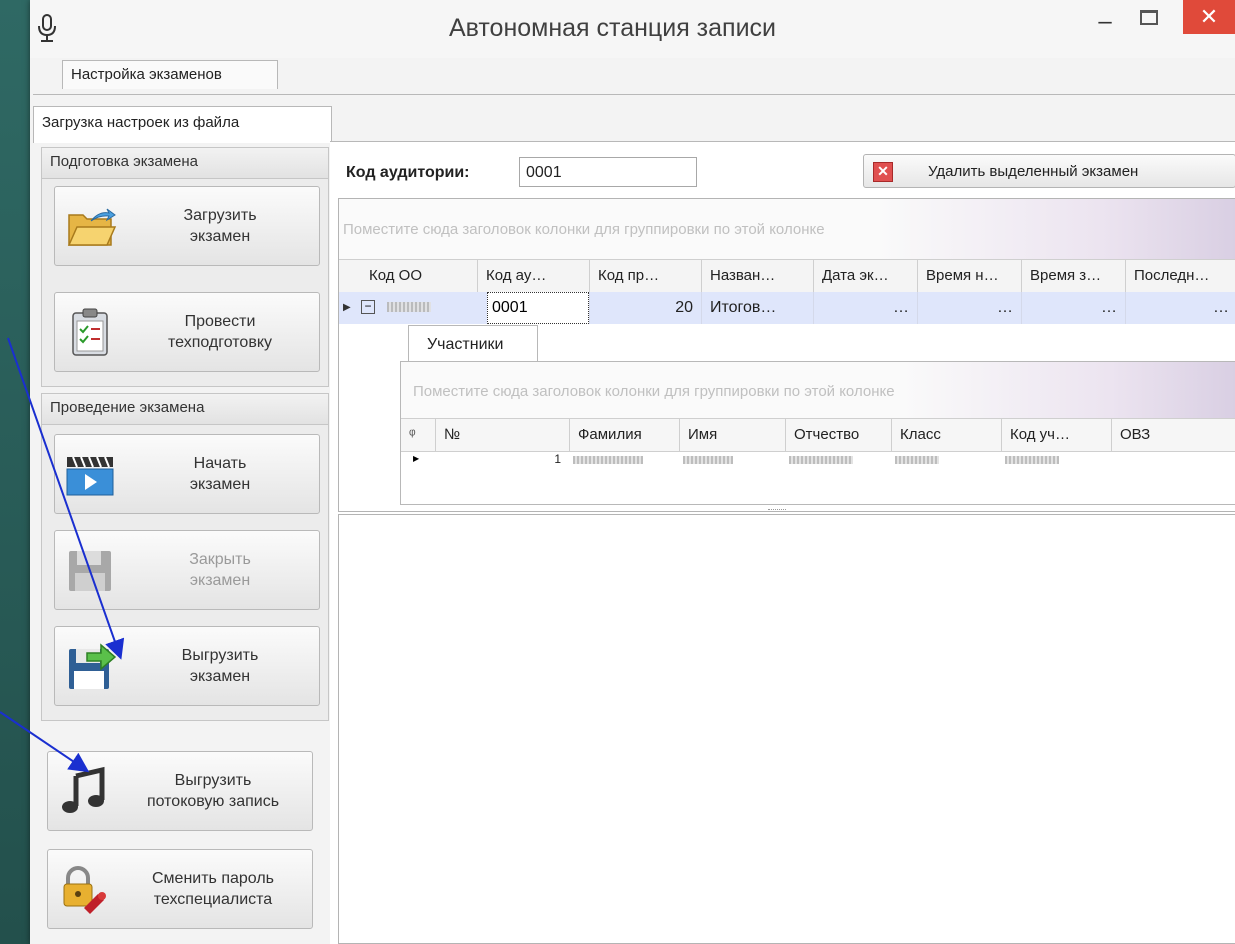  What do you see at coordinates (1166, 435) in the screenshot?
I see `col-header-ovz: ОВЗ` at bounding box center [1166, 435].